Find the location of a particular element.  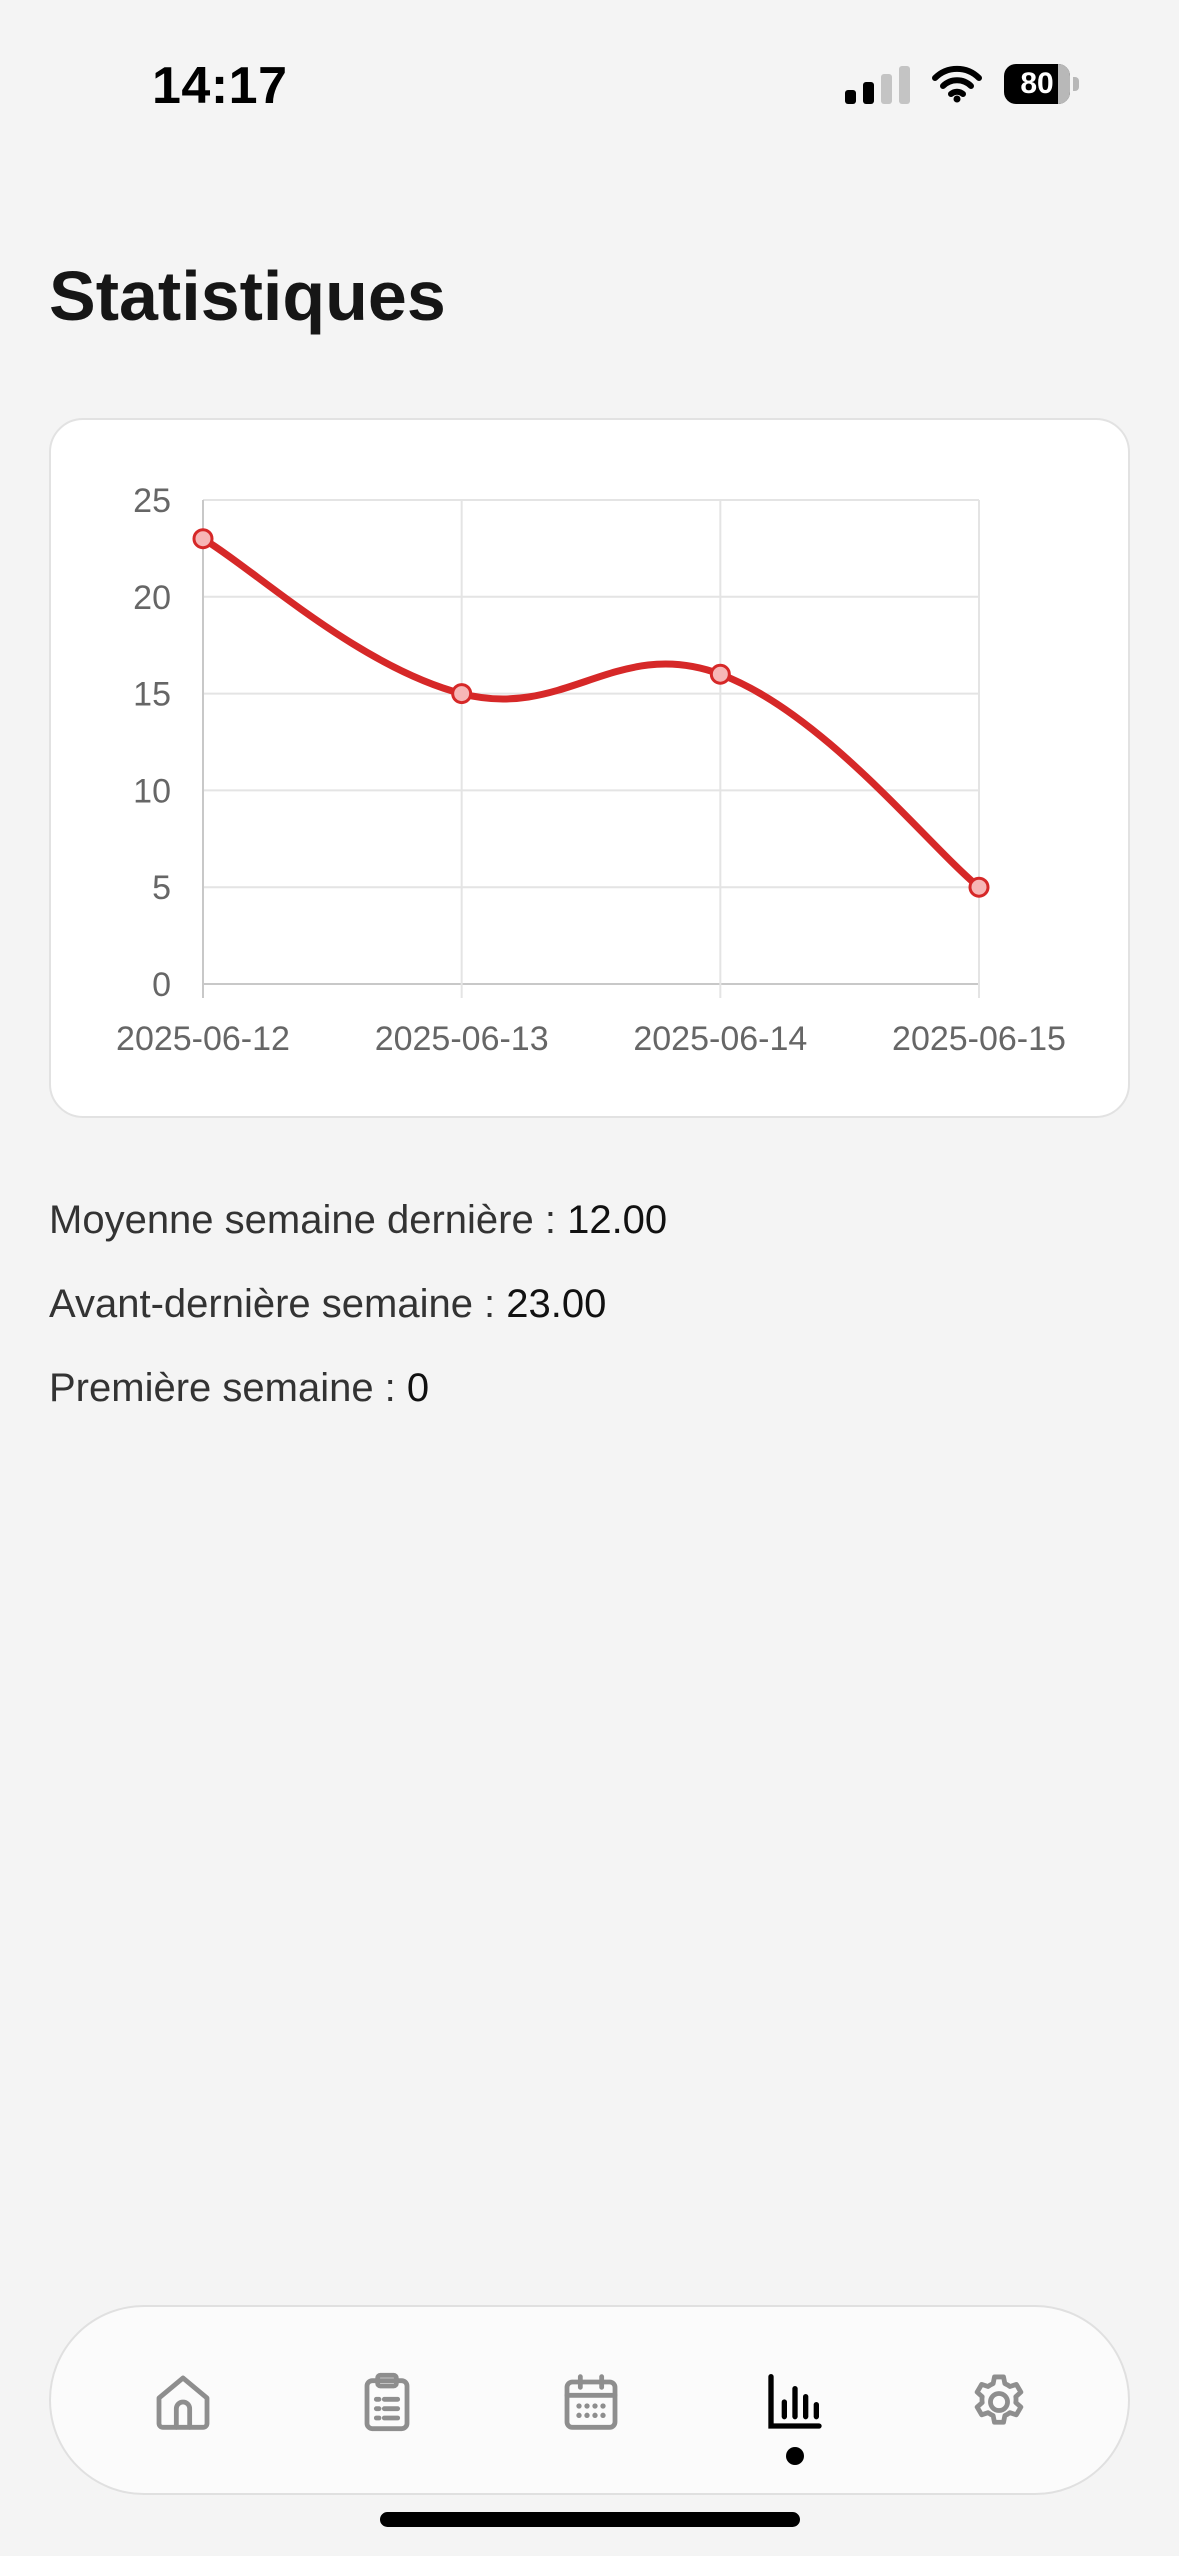

home-icon is located at coordinates (183, 2402).